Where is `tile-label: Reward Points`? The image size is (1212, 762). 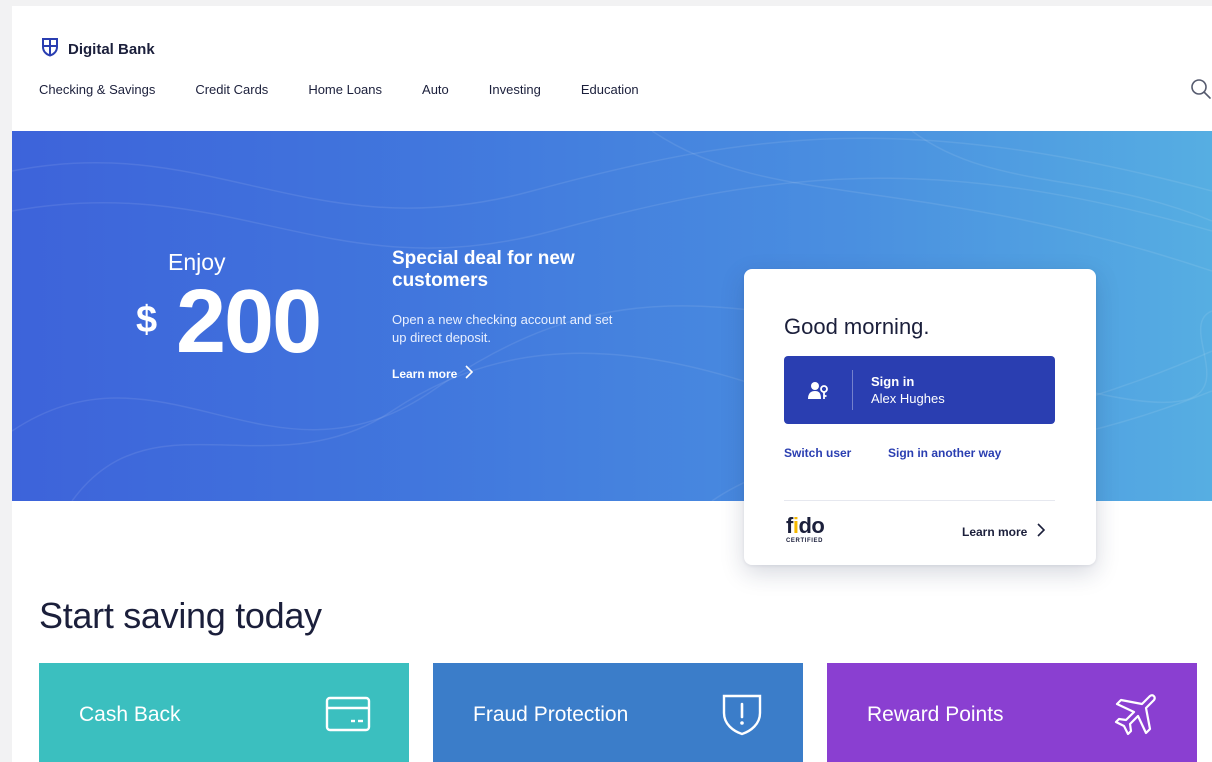
tile-label: Reward Points is located at coordinates (935, 714).